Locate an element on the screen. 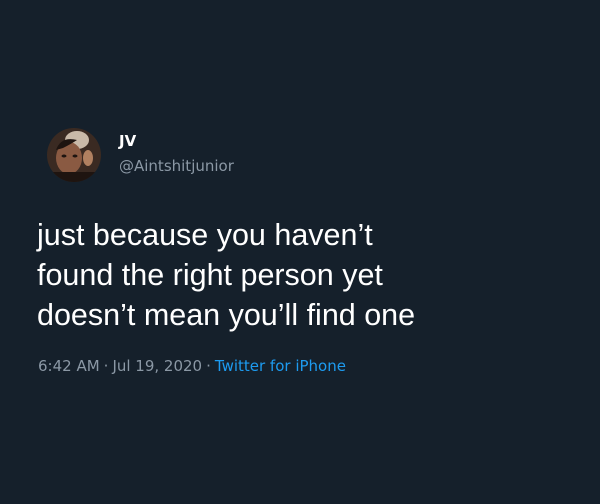  profile-photo-icon is located at coordinates (74, 155).